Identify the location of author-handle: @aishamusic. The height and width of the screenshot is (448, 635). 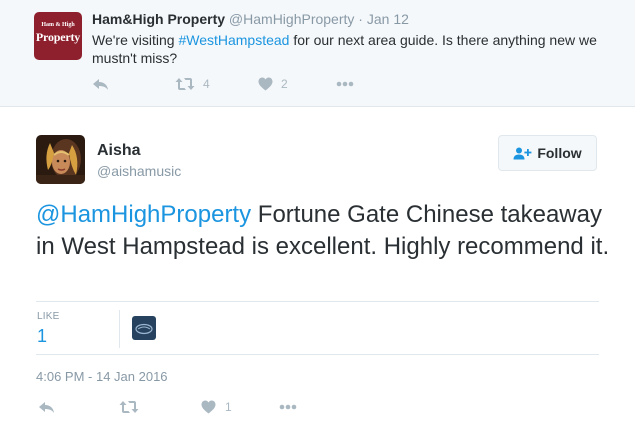
(139, 171).